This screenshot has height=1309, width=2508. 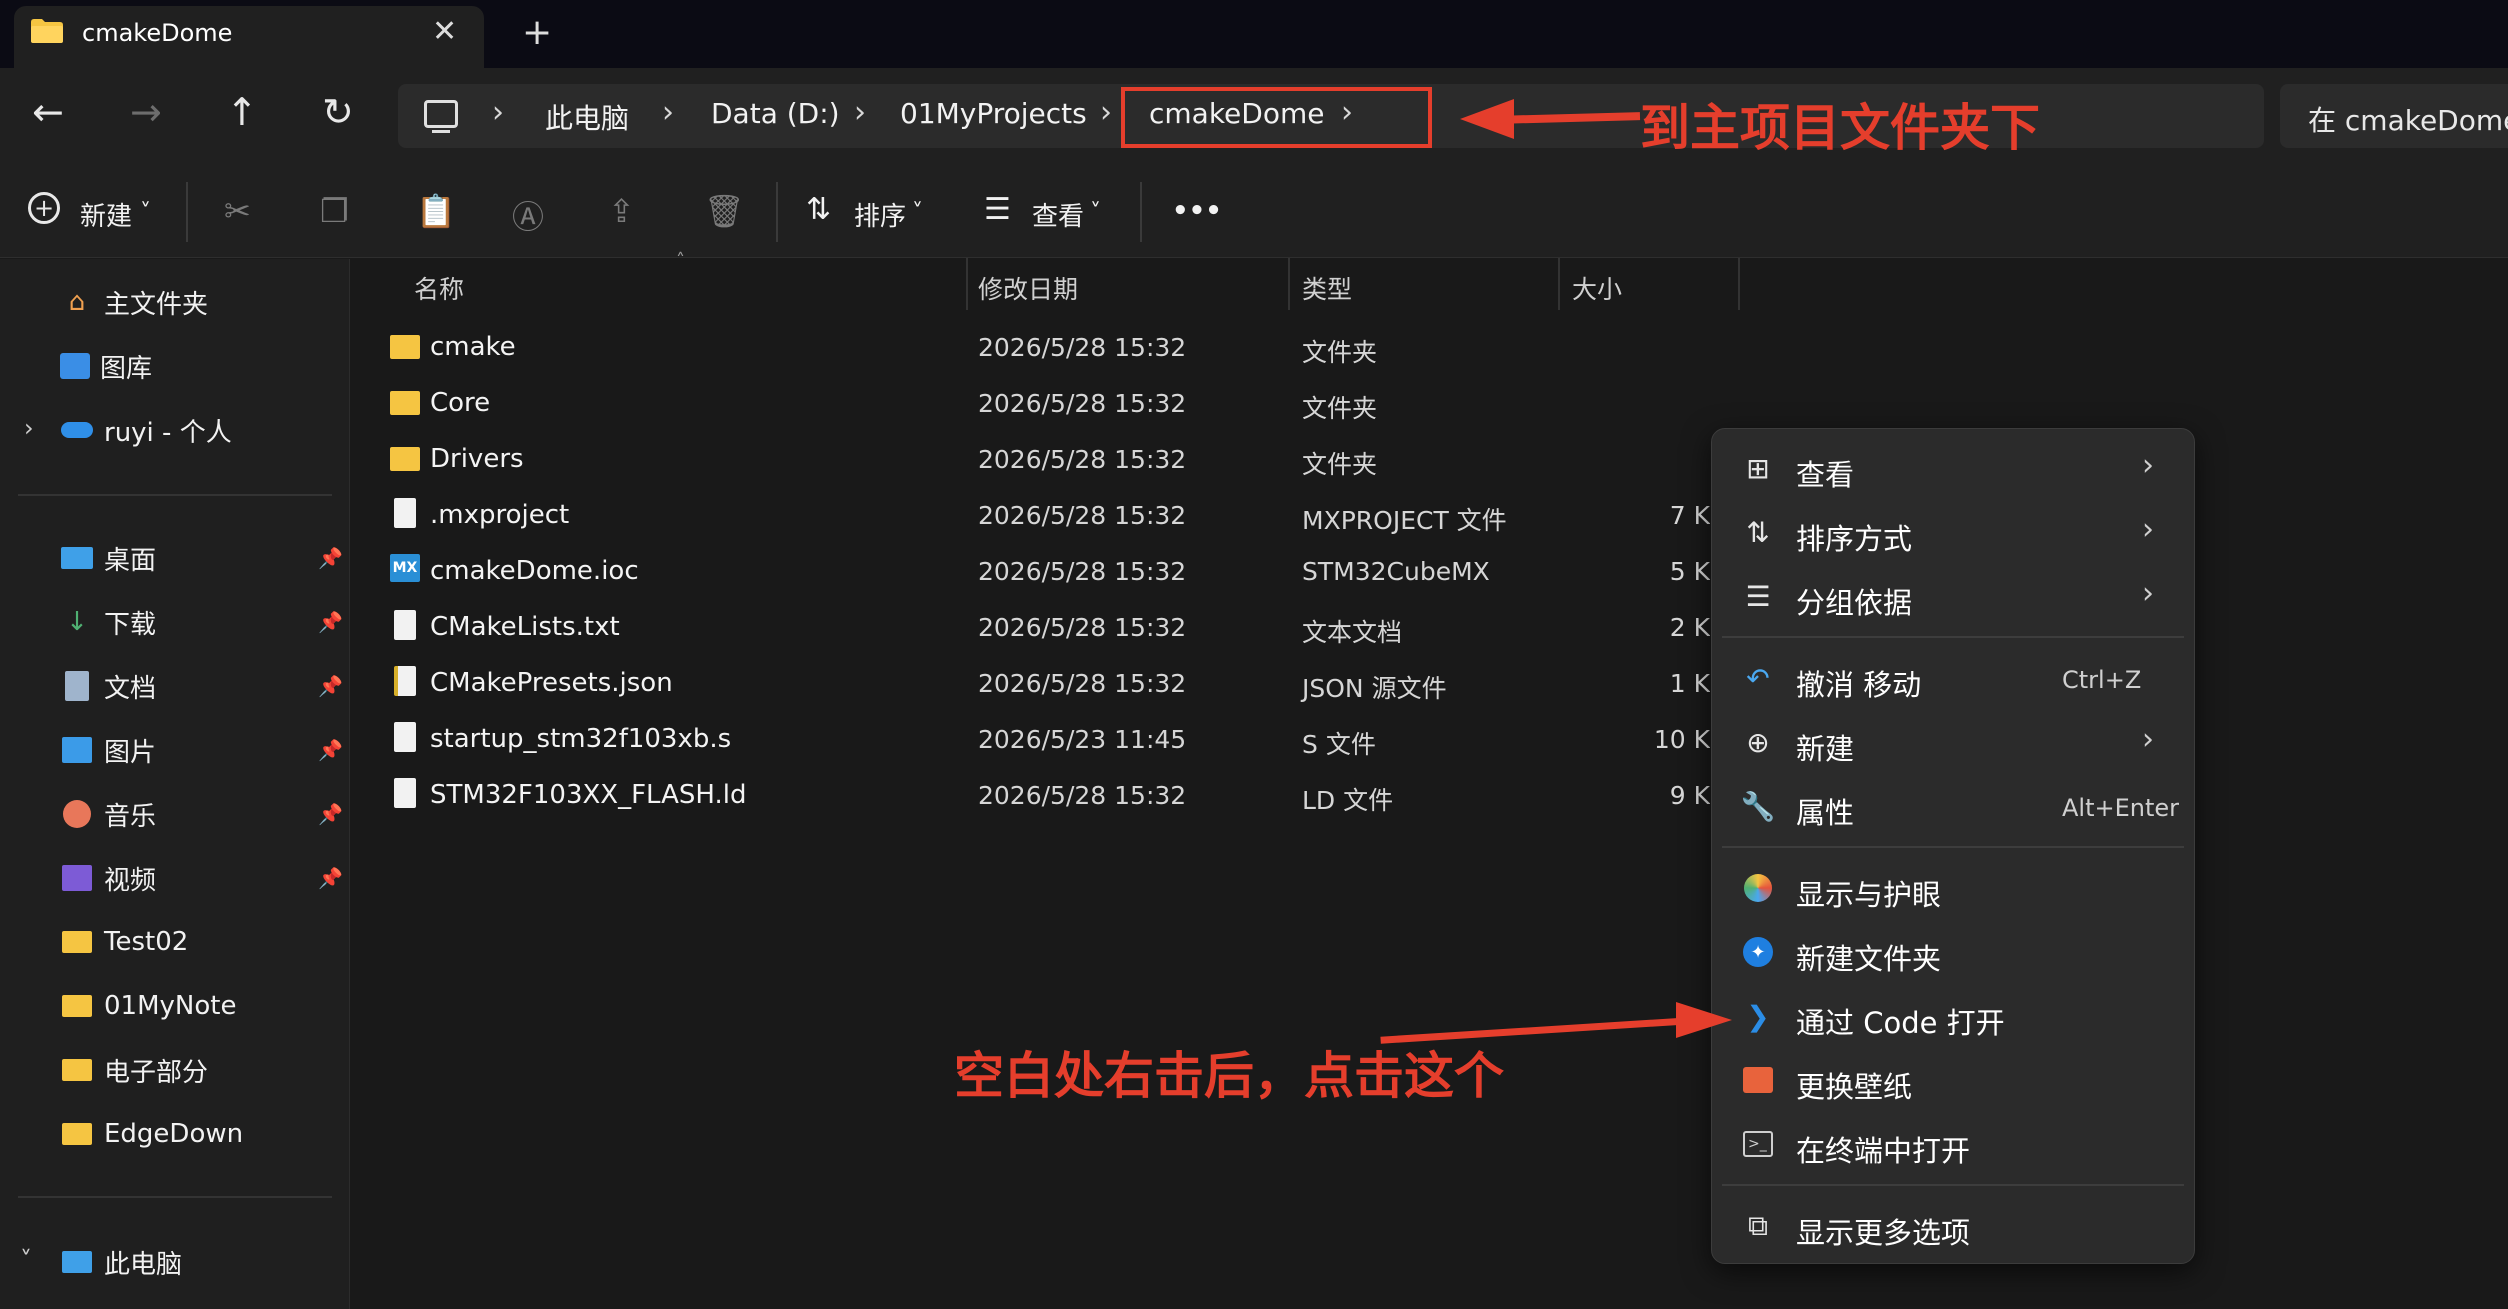 I want to click on copy-icon: ❐, so click(x=334, y=211).